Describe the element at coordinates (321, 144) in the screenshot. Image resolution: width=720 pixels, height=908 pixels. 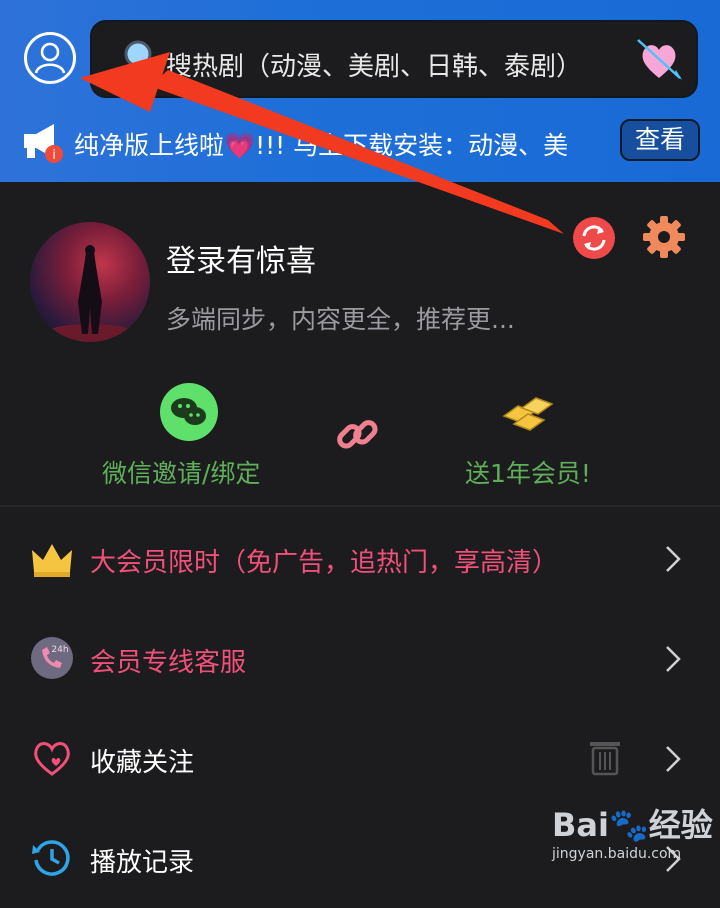
I see `announcement-text: 纯净版上线啦💗!!! 马上下载安装：动漫、美` at that location.